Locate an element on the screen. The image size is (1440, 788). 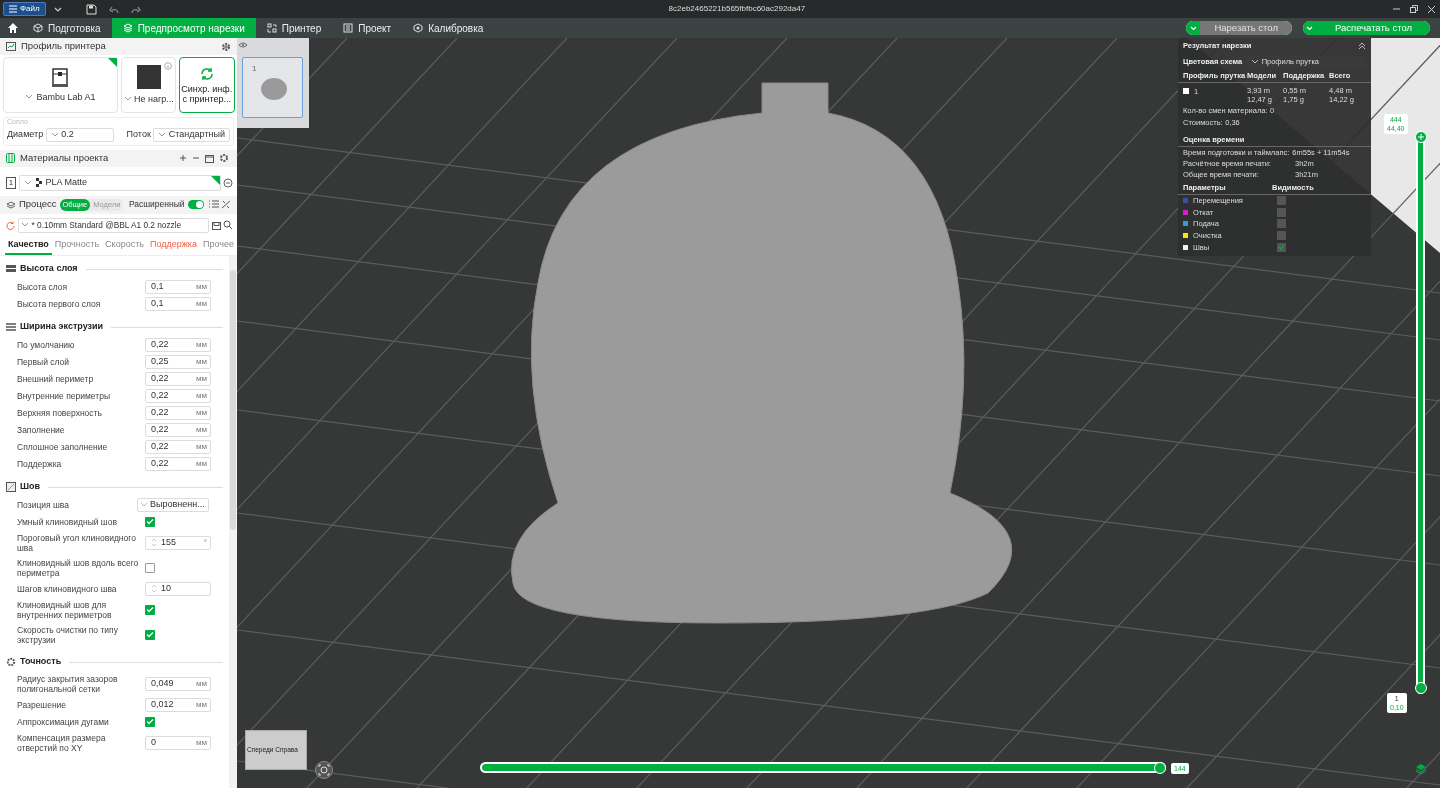
eye-icon is located at coordinates (243, 45).